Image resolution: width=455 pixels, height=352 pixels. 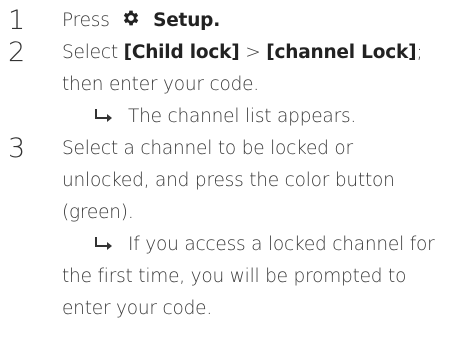 I want to click on step-3-line-3: (green)., so click(x=98, y=212).